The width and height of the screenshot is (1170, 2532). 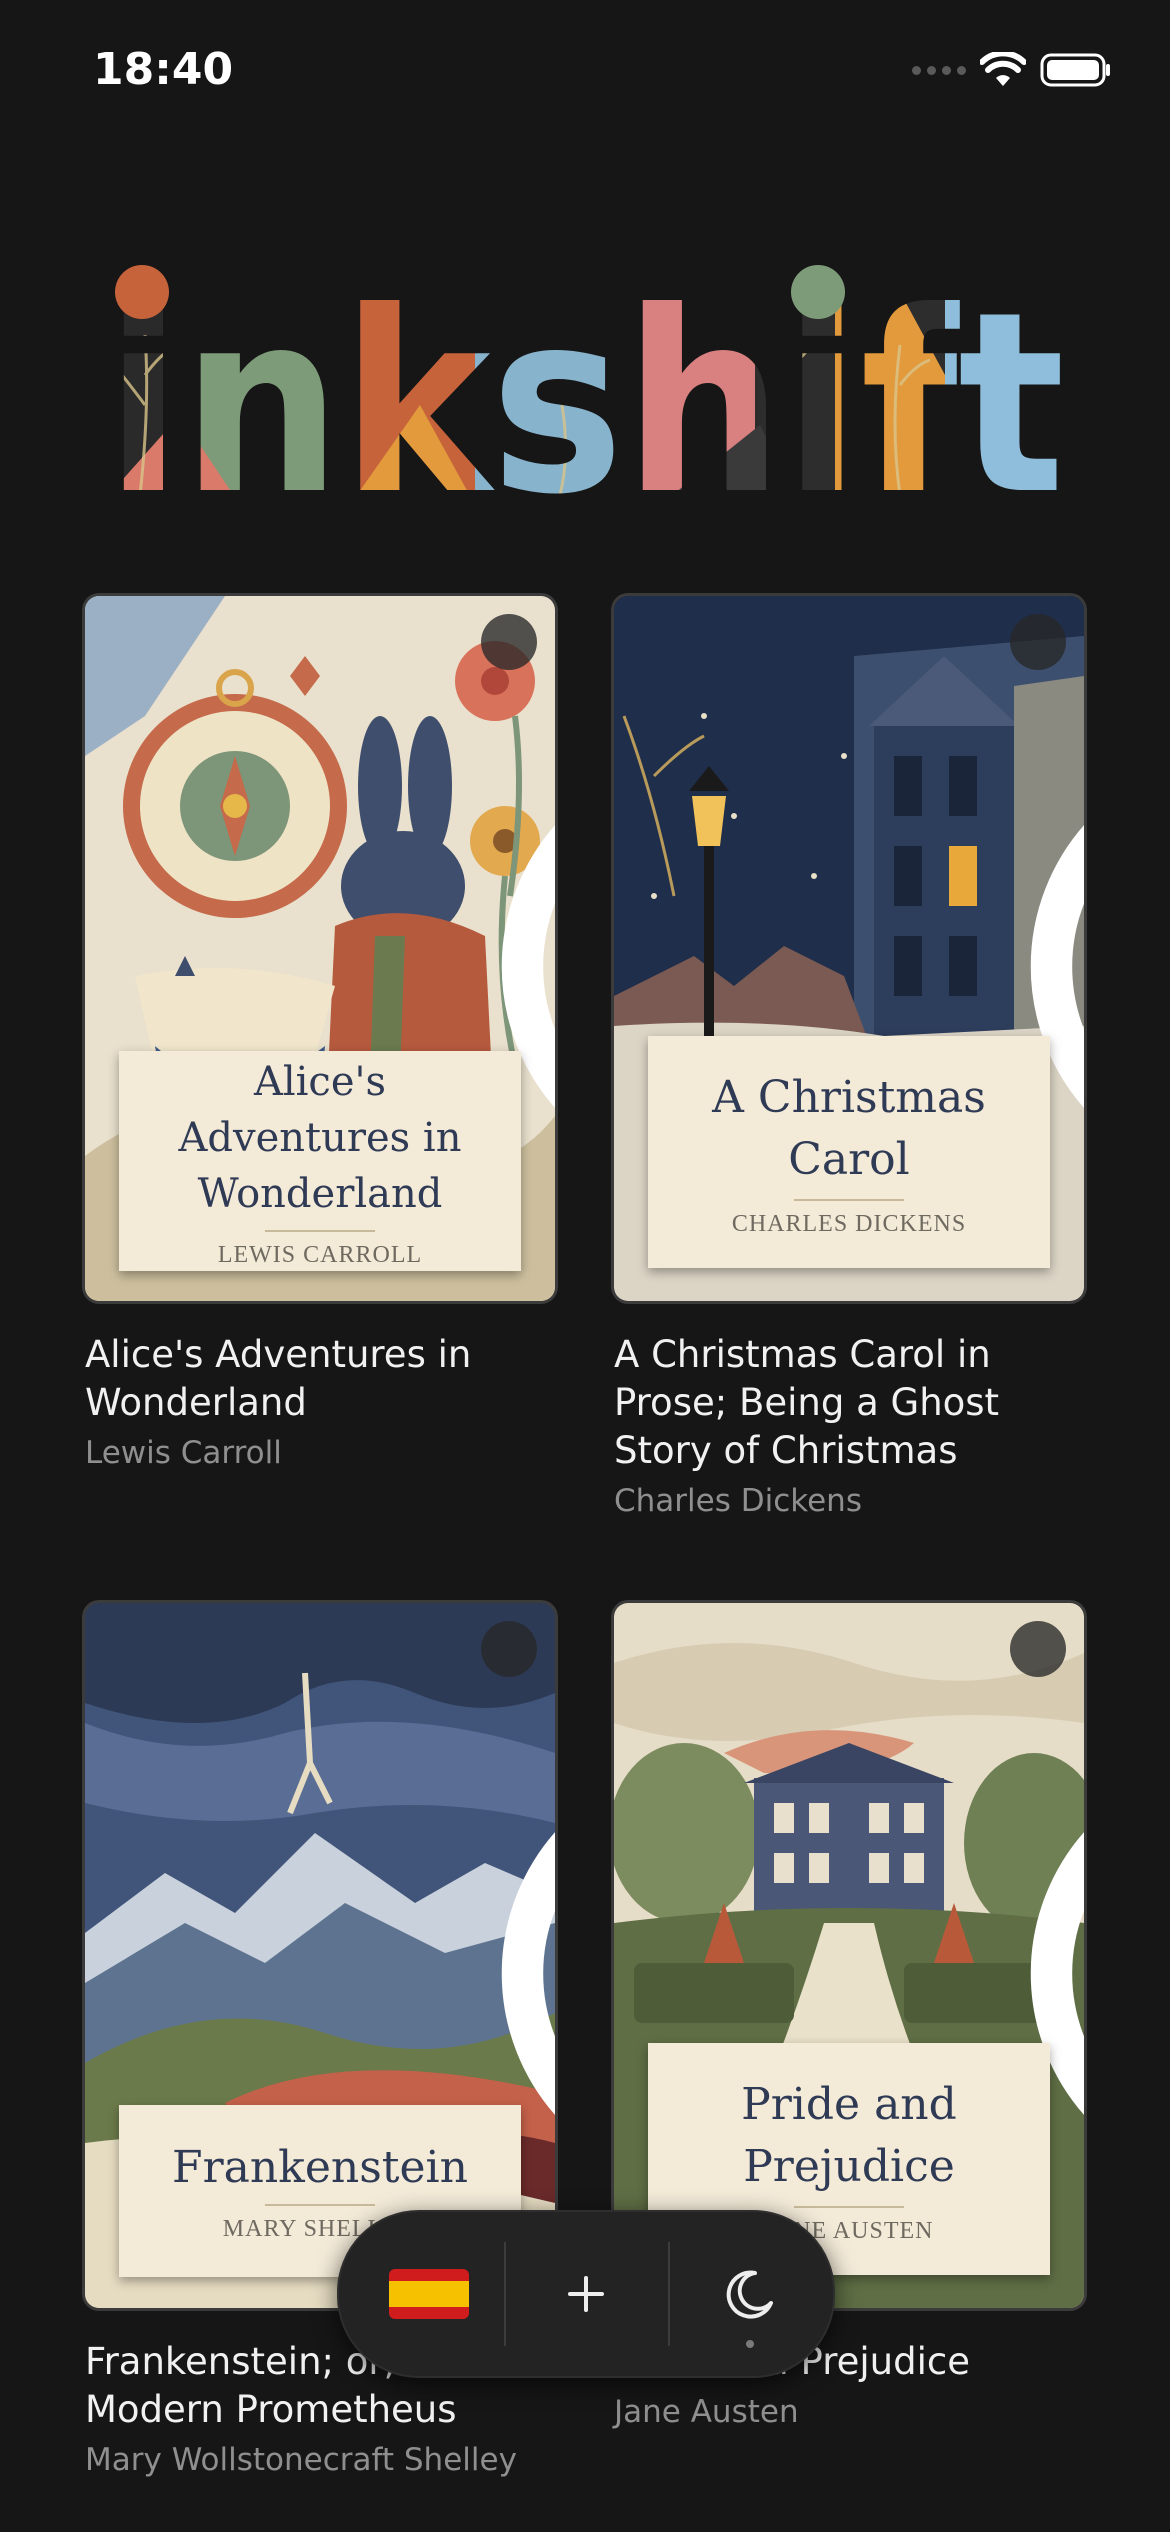 I want to click on book-author: Lewis Carroll, so click(x=183, y=1453).